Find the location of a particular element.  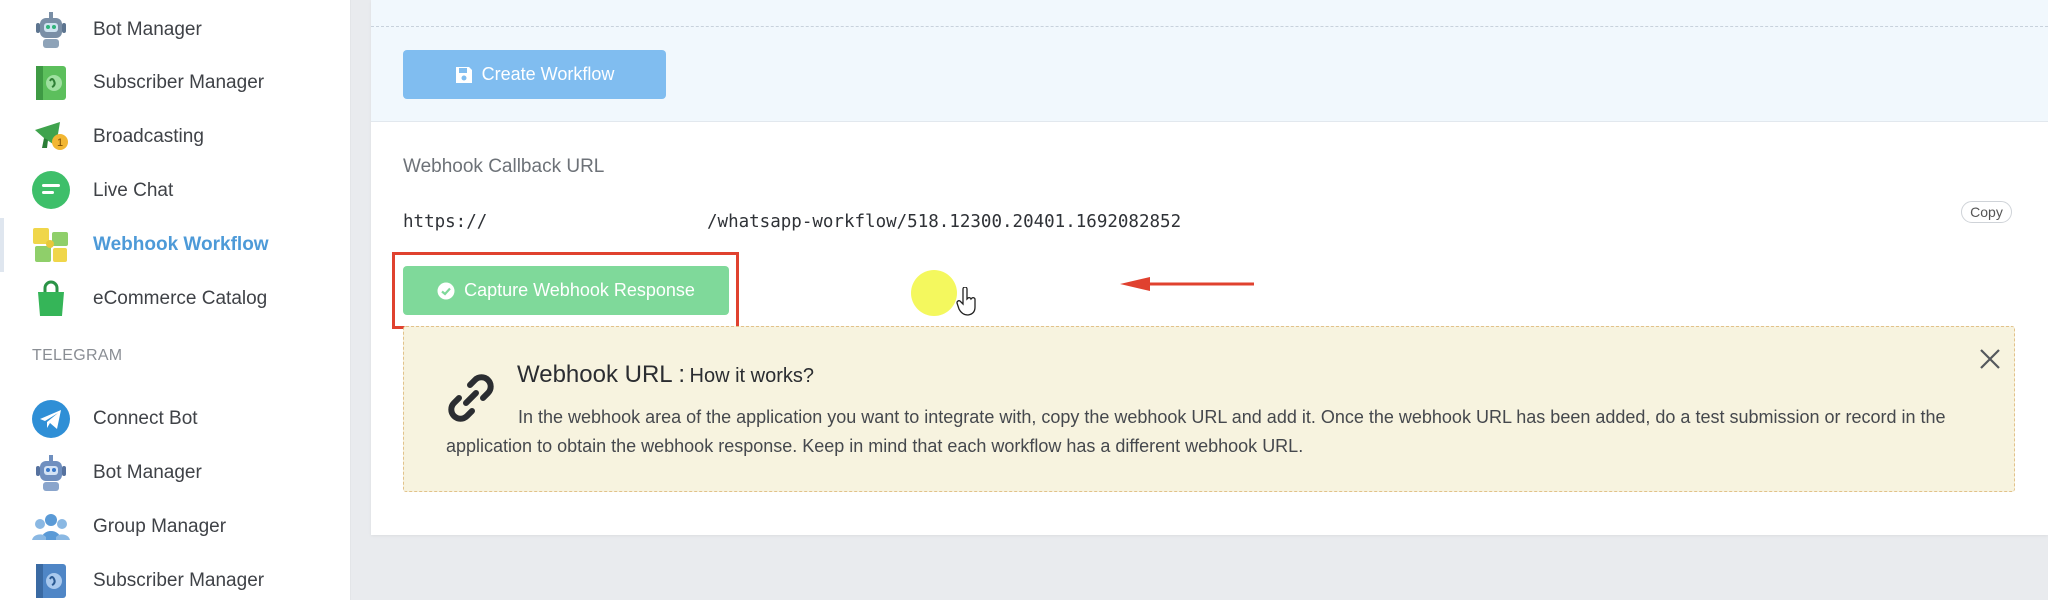

sidebar-item-connect-bot: Connect Bot is located at coordinates (175, 419).